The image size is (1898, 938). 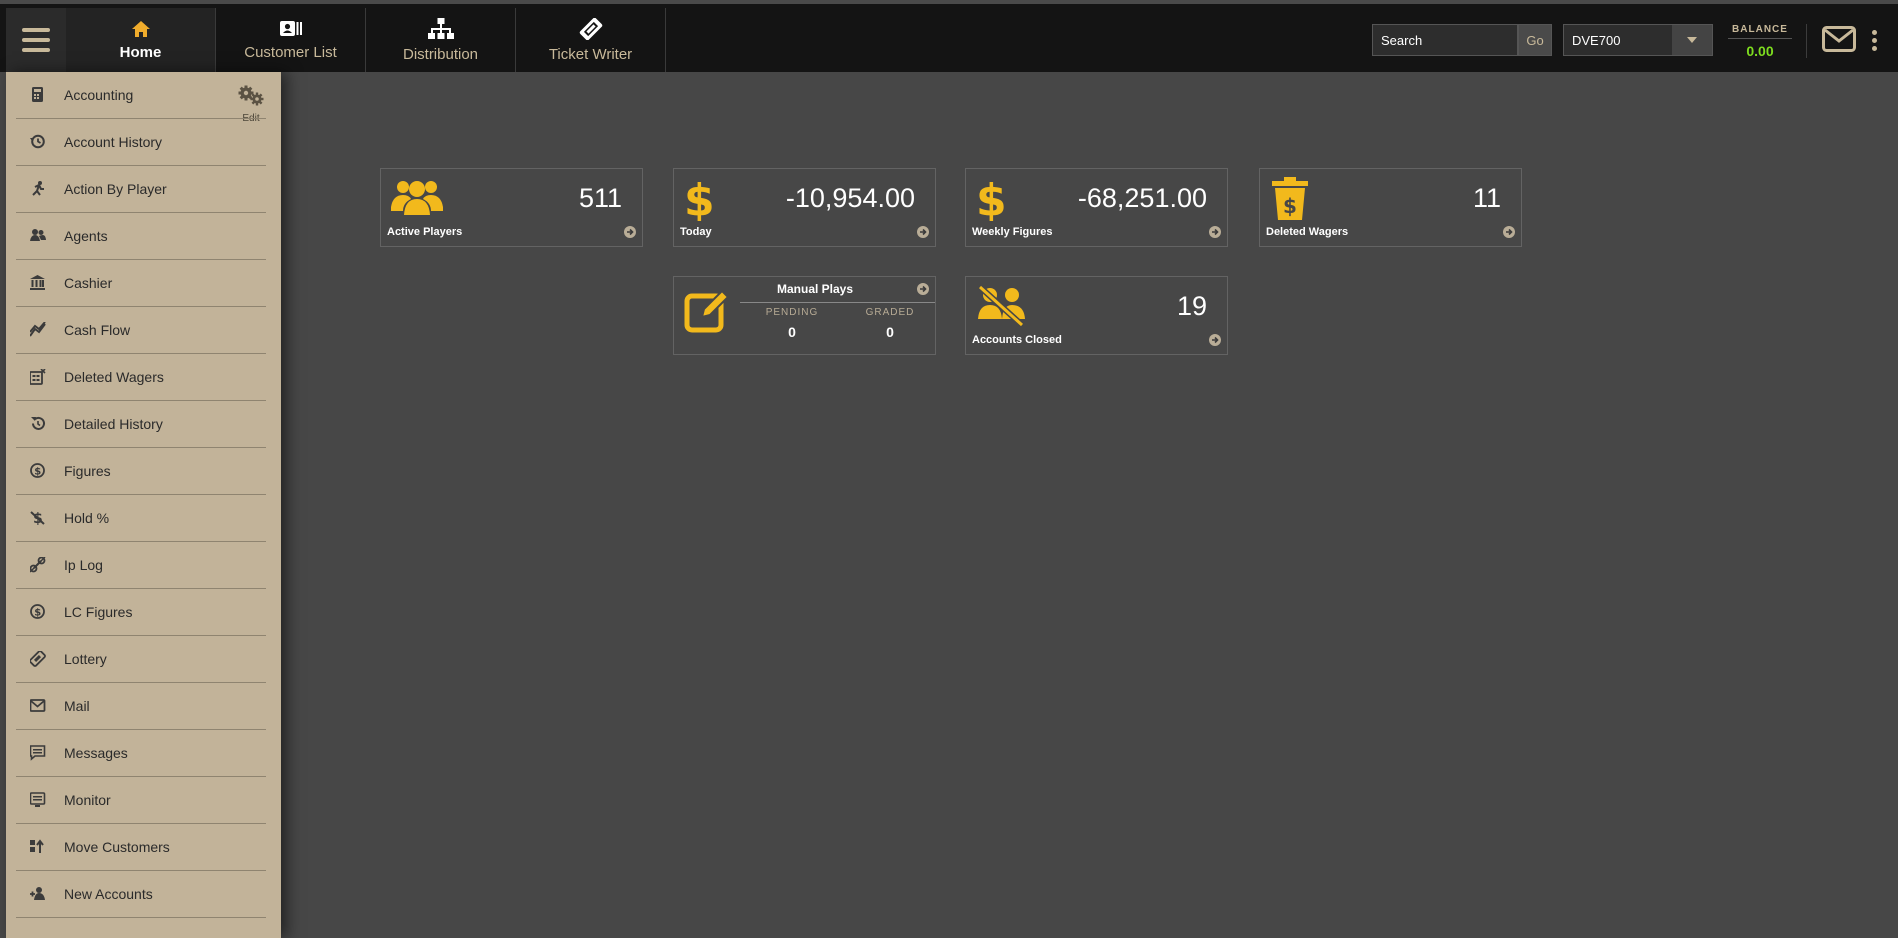 I want to click on card-manual-plays: Manual Plays PENDING 0 GRADED 0, so click(x=804, y=315).